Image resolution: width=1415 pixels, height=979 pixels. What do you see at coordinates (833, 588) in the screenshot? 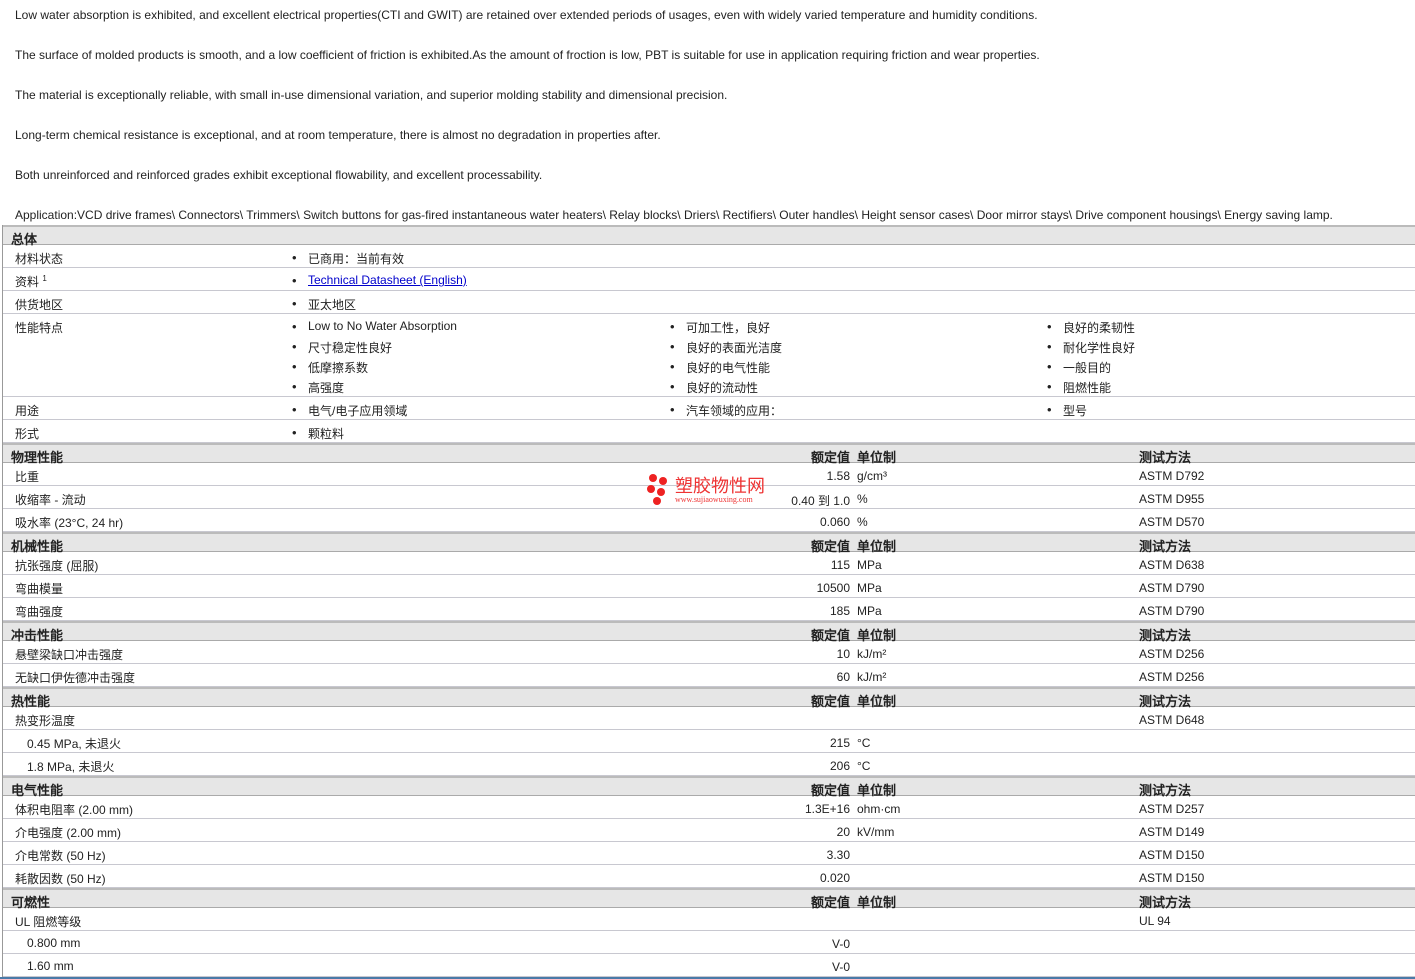
I see `property-value: 10500` at bounding box center [833, 588].